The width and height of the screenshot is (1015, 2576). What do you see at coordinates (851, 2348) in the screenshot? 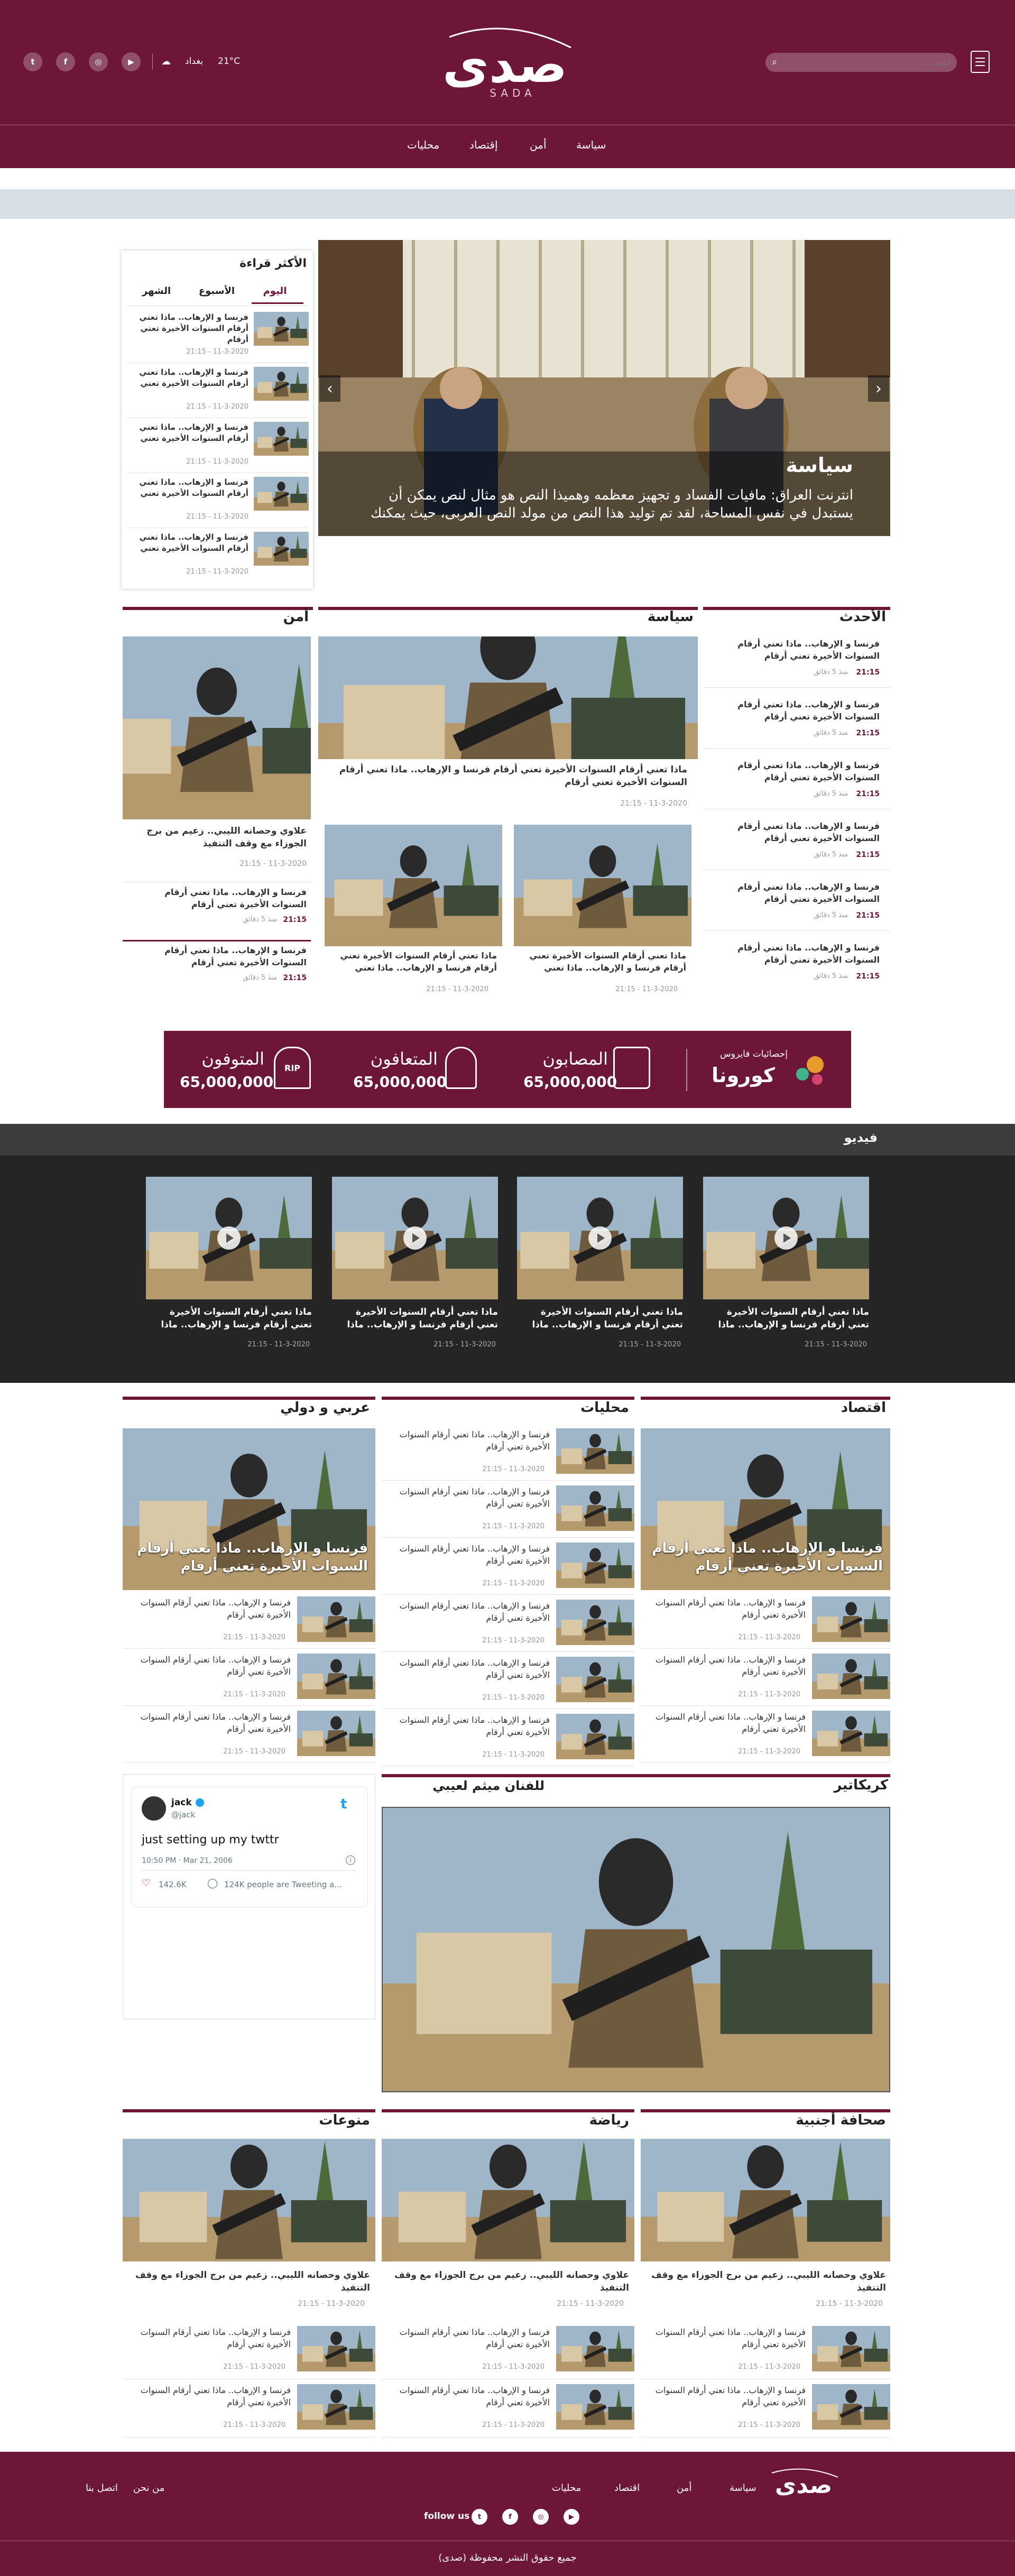
I see `foreign-item-thumb` at bounding box center [851, 2348].